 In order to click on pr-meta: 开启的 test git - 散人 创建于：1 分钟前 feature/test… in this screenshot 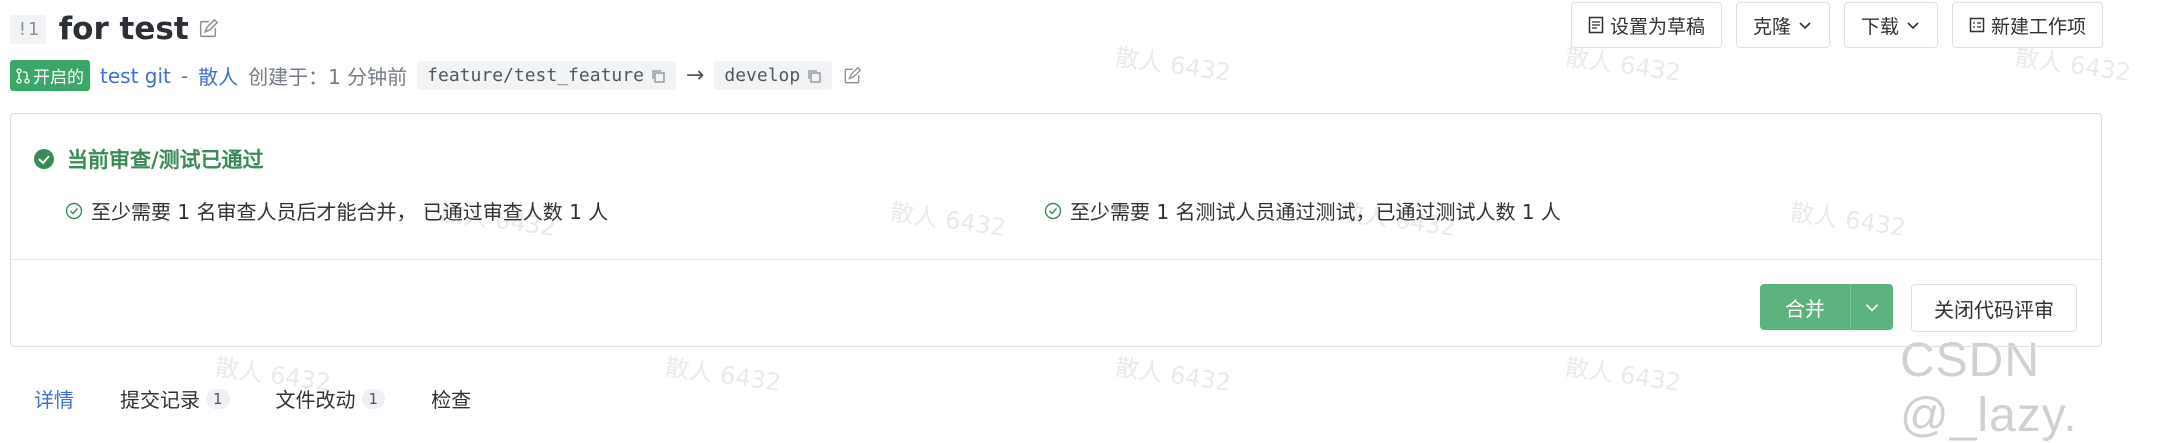, I will do `click(436, 75)`.